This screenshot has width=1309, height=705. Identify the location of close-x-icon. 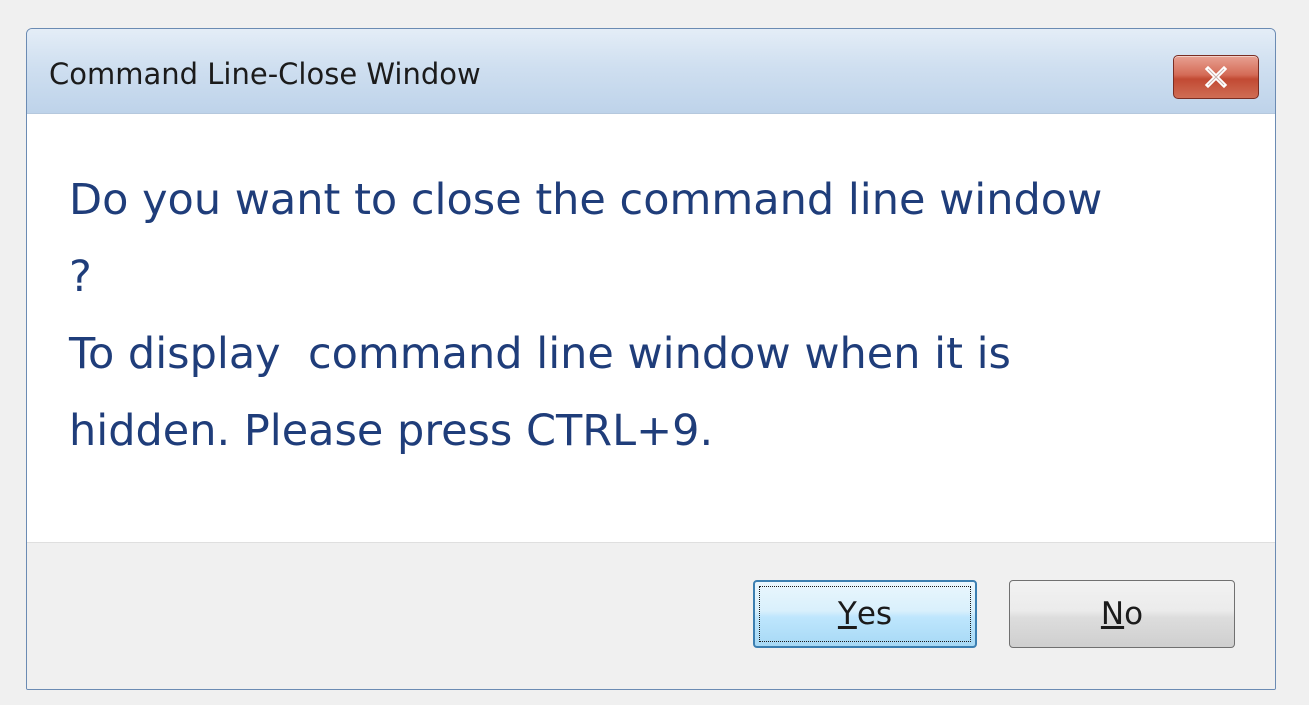
(1216, 77).